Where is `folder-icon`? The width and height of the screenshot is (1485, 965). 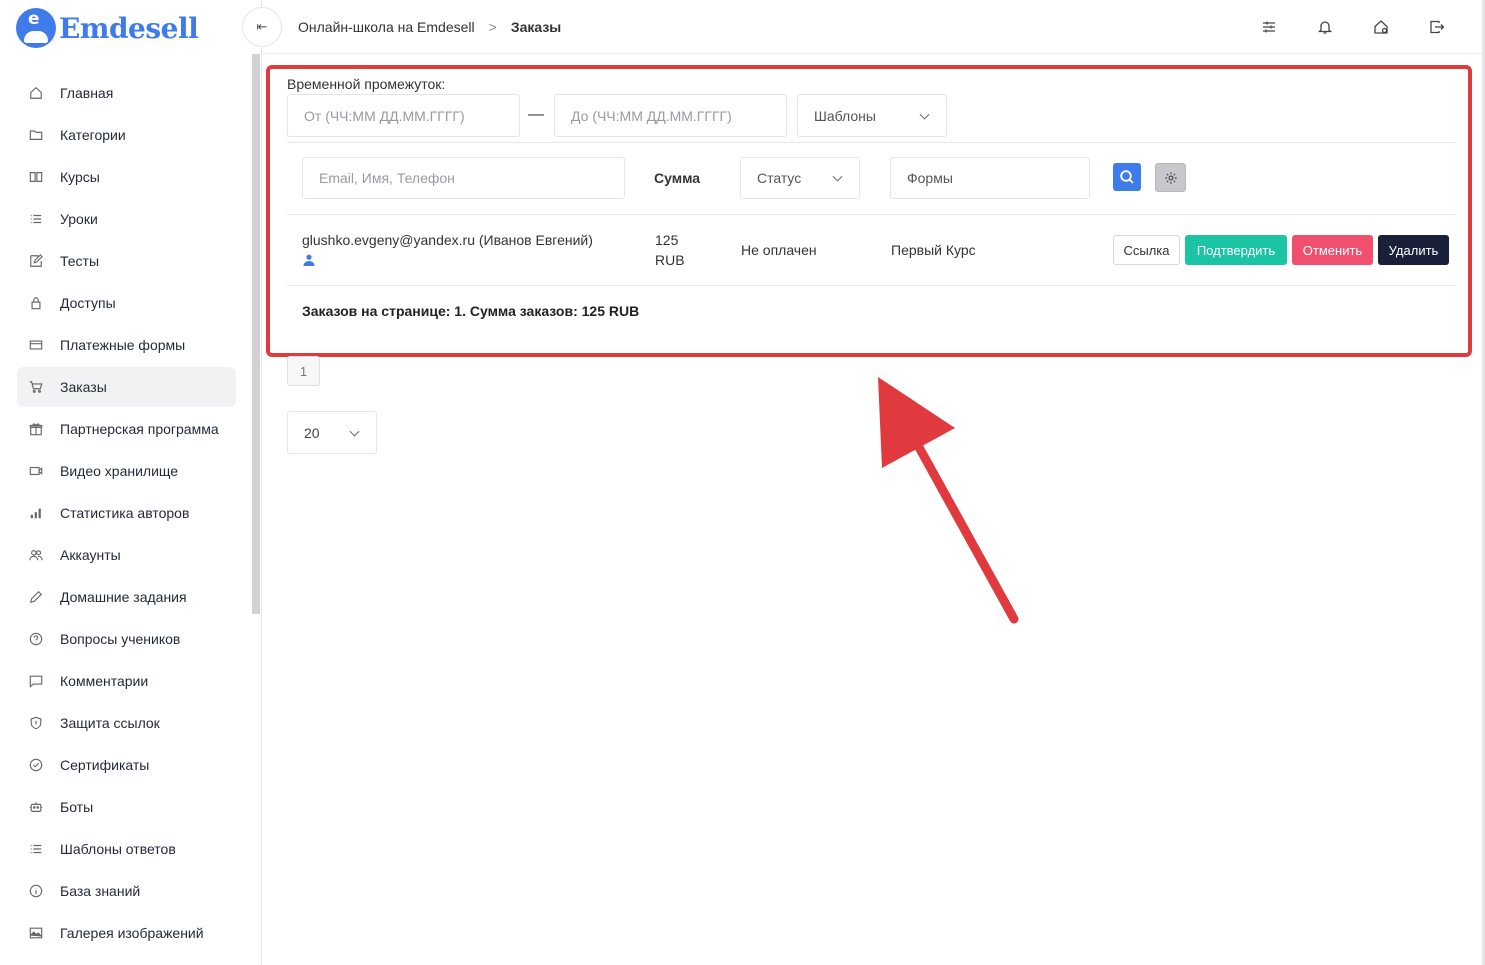
folder-icon is located at coordinates (36, 135).